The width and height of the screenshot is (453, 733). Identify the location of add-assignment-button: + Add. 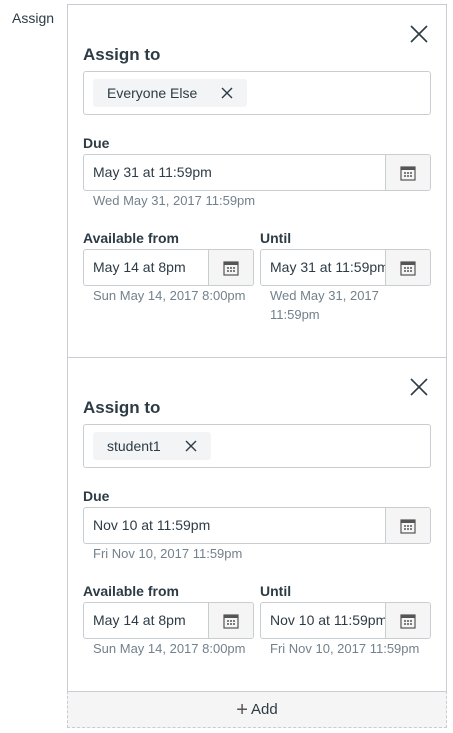
(257, 709).